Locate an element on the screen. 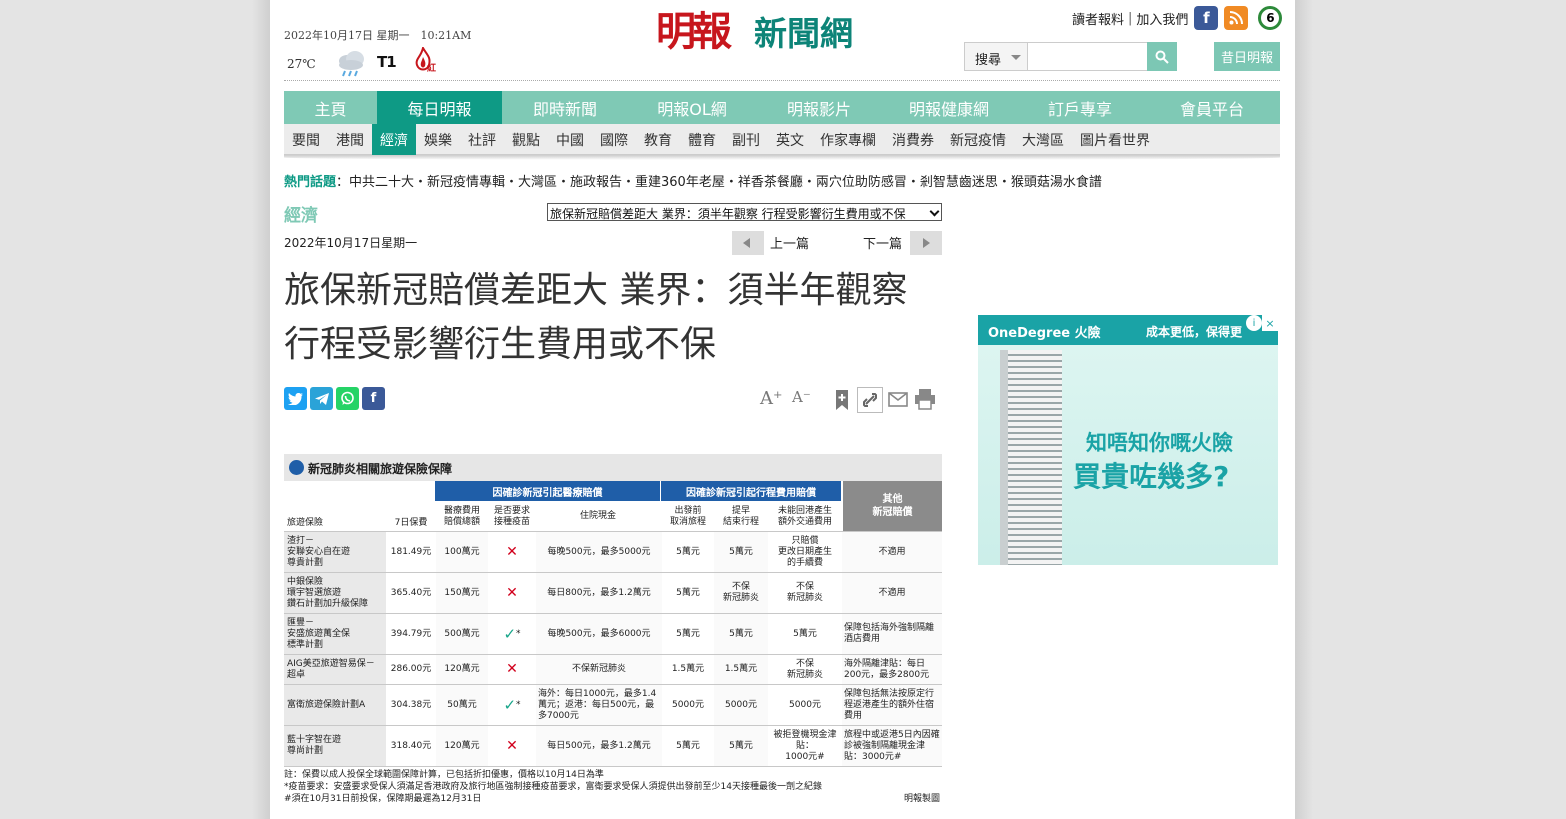 Image resolution: width=1566 pixels, height=819 pixels. plan-name: 中銀保險 環宇智選旅遊 鑽石計劃加升級保障 is located at coordinates (335, 593).